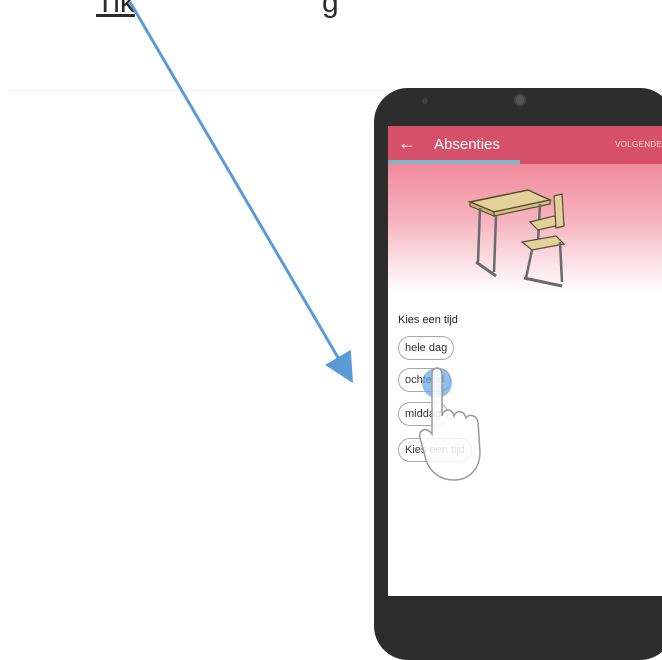  Describe the element at coordinates (516, 238) in the screenshot. I see `school-desk-illustration` at that location.